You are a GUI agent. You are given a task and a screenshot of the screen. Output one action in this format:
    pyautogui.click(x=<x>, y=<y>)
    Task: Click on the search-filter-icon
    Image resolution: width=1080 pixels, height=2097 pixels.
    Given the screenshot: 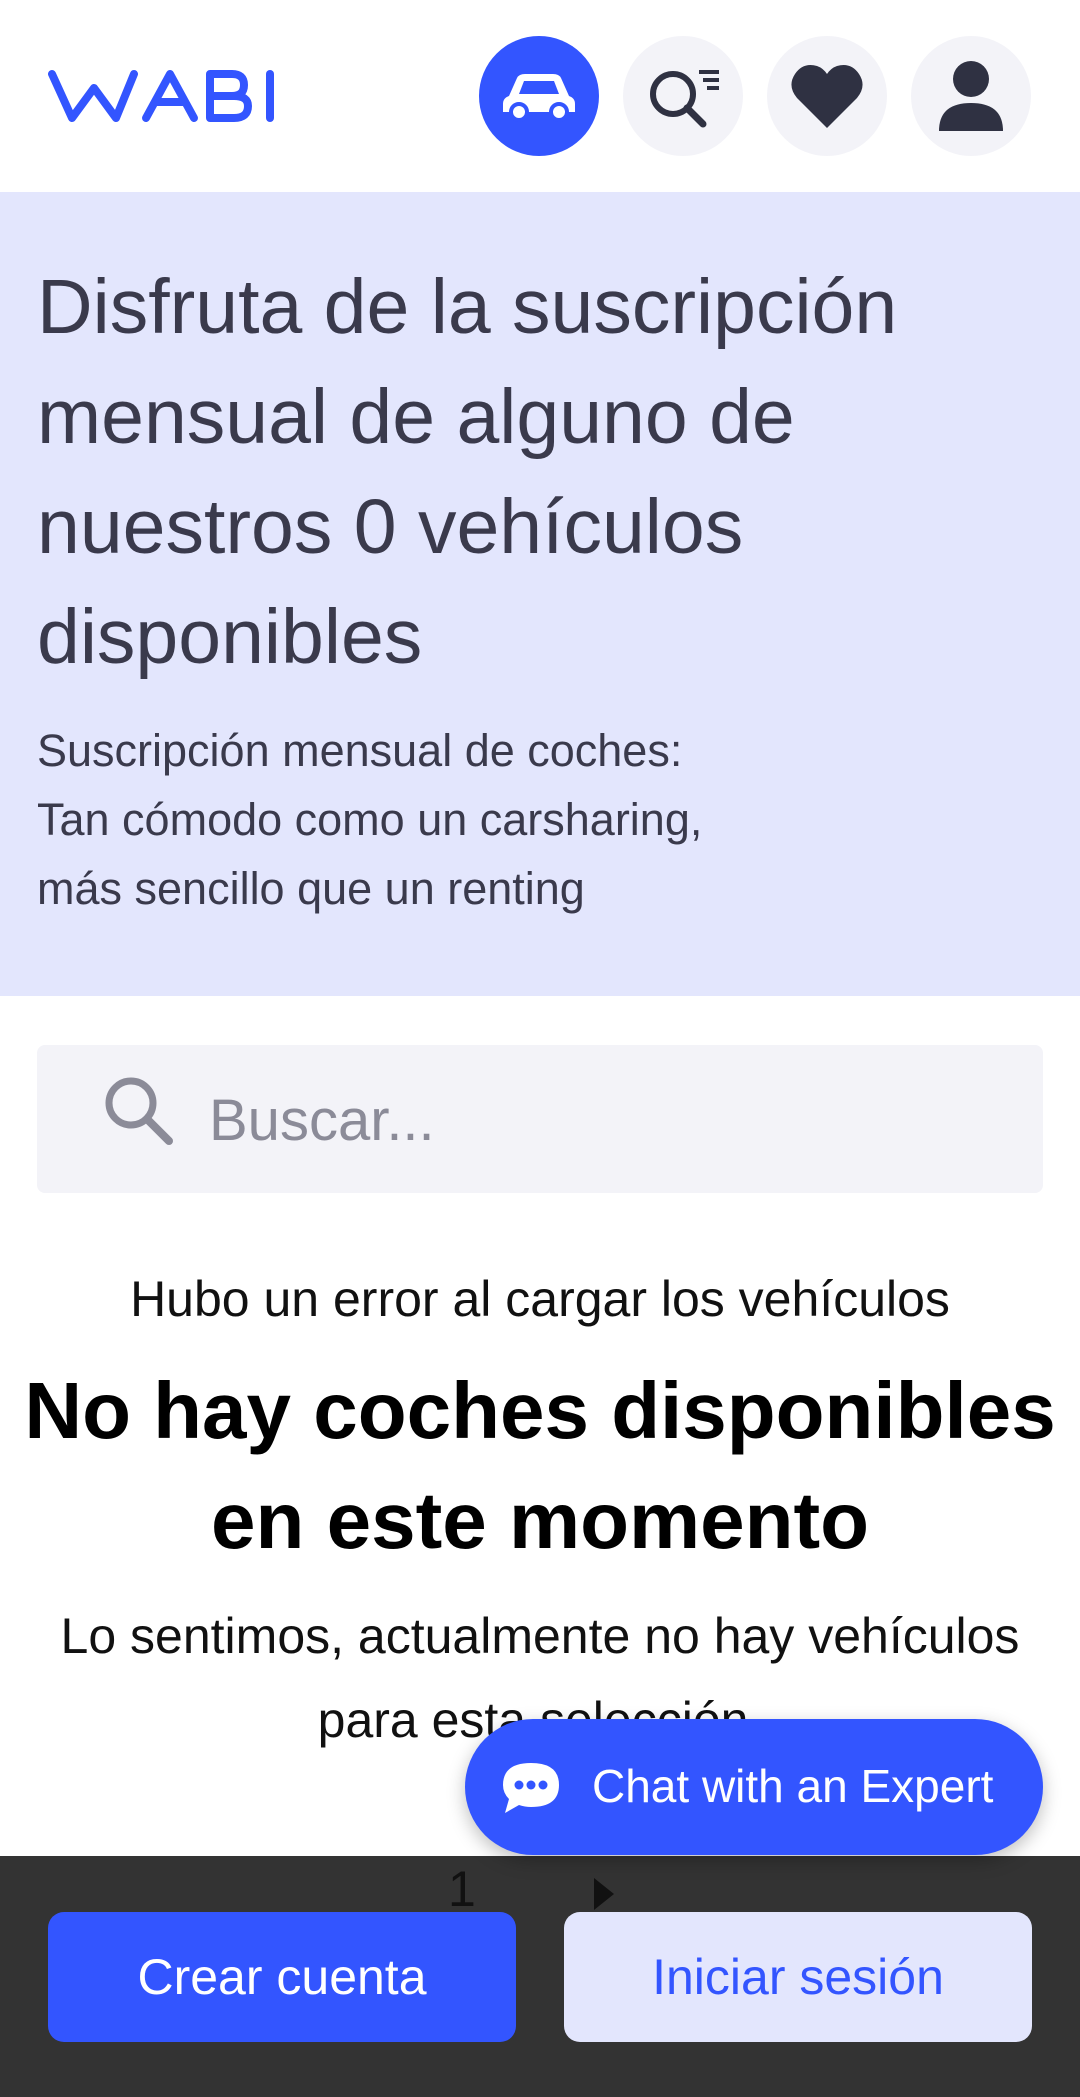 What is the action you would take?
    pyautogui.click(x=684, y=99)
    